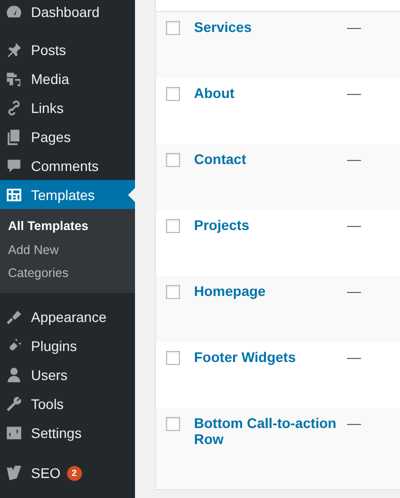 The image size is (400, 498). Describe the element at coordinates (266, 159) in the screenshot. I see `template-title-link: Contact` at that location.